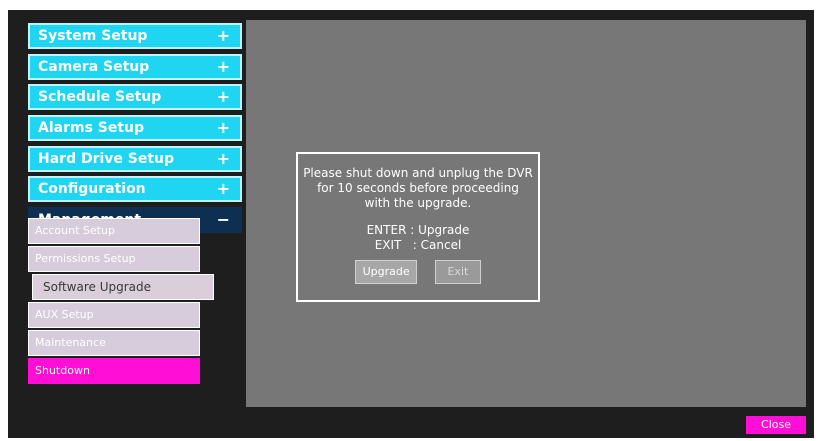  Describe the element at coordinates (92, 189) in the screenshot. I see `menu-item-label: Configuration` at that location.